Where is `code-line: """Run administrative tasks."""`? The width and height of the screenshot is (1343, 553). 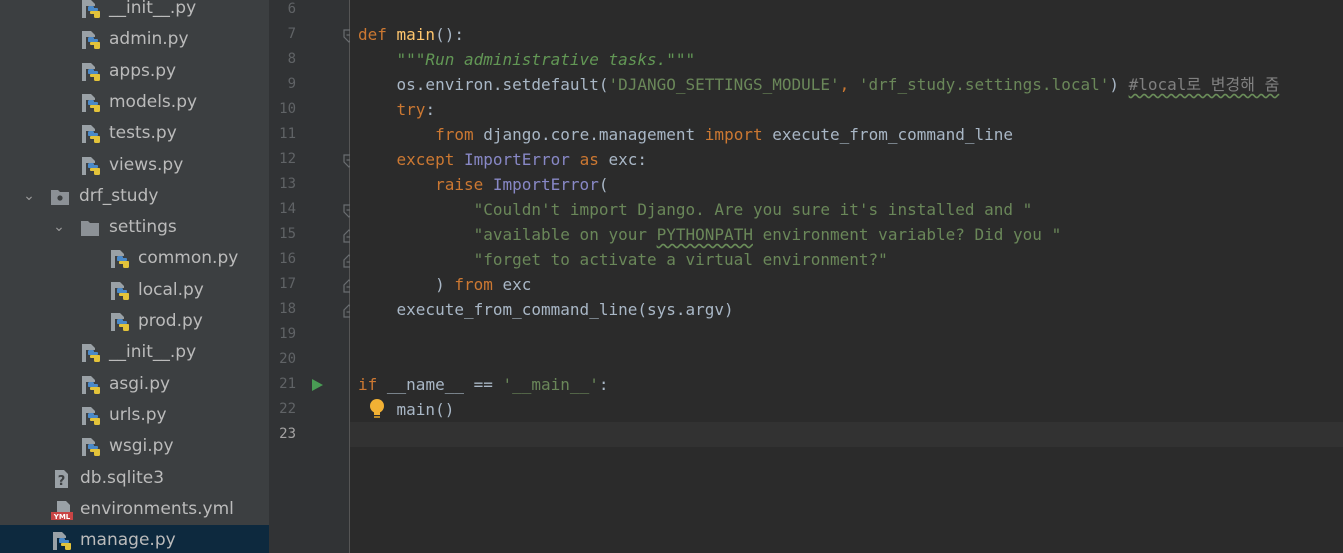
code-line: """Run administrative tasks.""" is located at coordinates (527, 59).